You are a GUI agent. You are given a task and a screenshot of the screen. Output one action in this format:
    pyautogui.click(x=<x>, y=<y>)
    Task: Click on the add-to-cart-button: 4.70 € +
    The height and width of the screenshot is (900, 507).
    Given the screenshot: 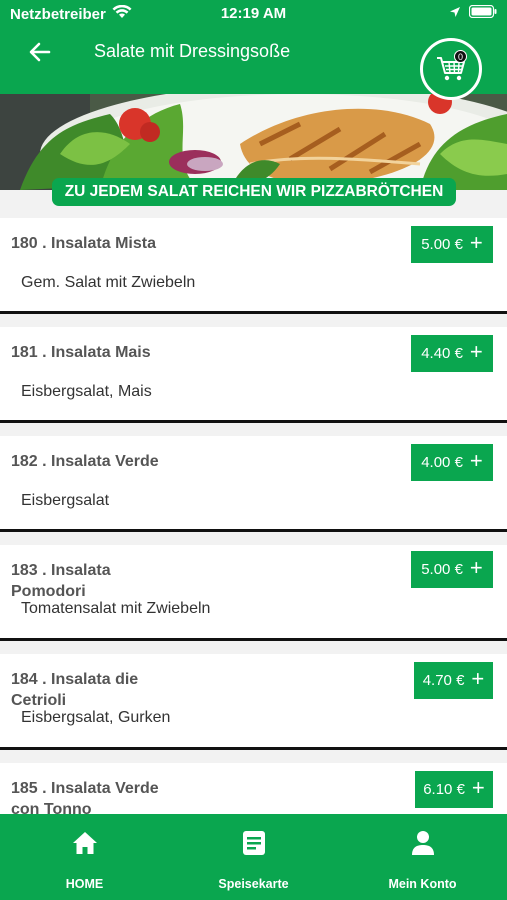 What is the action you would take?
    pyautogui.click(x=453, y=680)
    